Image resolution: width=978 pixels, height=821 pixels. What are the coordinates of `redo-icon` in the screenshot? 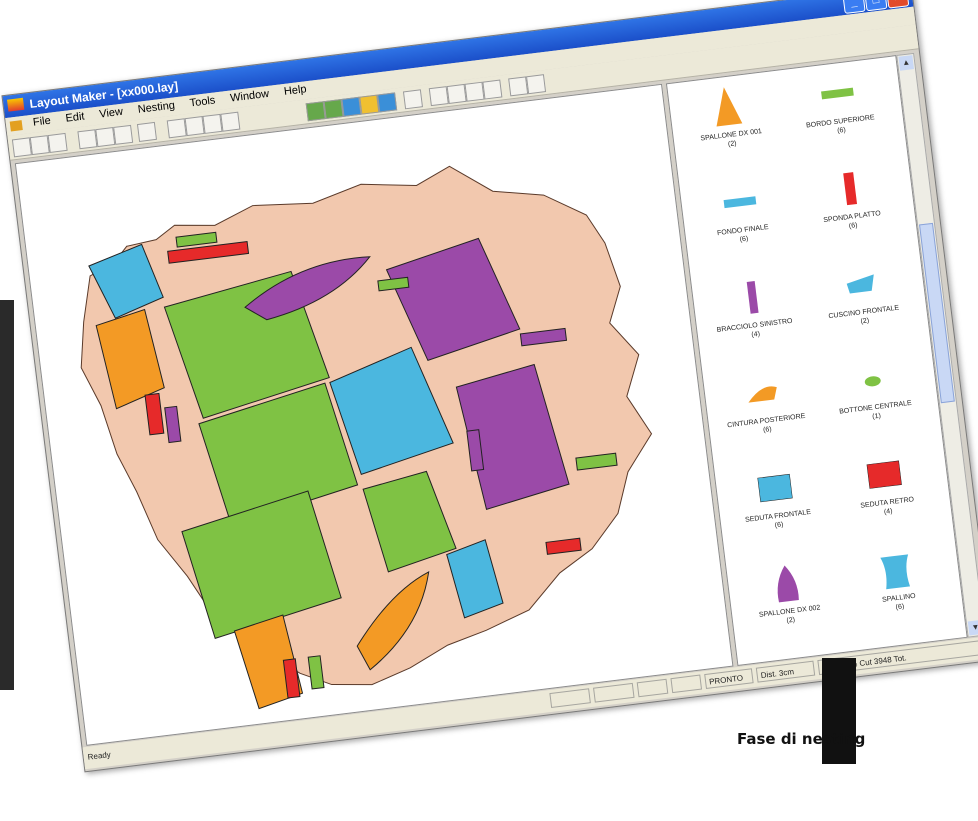 It's located at (194, 126).